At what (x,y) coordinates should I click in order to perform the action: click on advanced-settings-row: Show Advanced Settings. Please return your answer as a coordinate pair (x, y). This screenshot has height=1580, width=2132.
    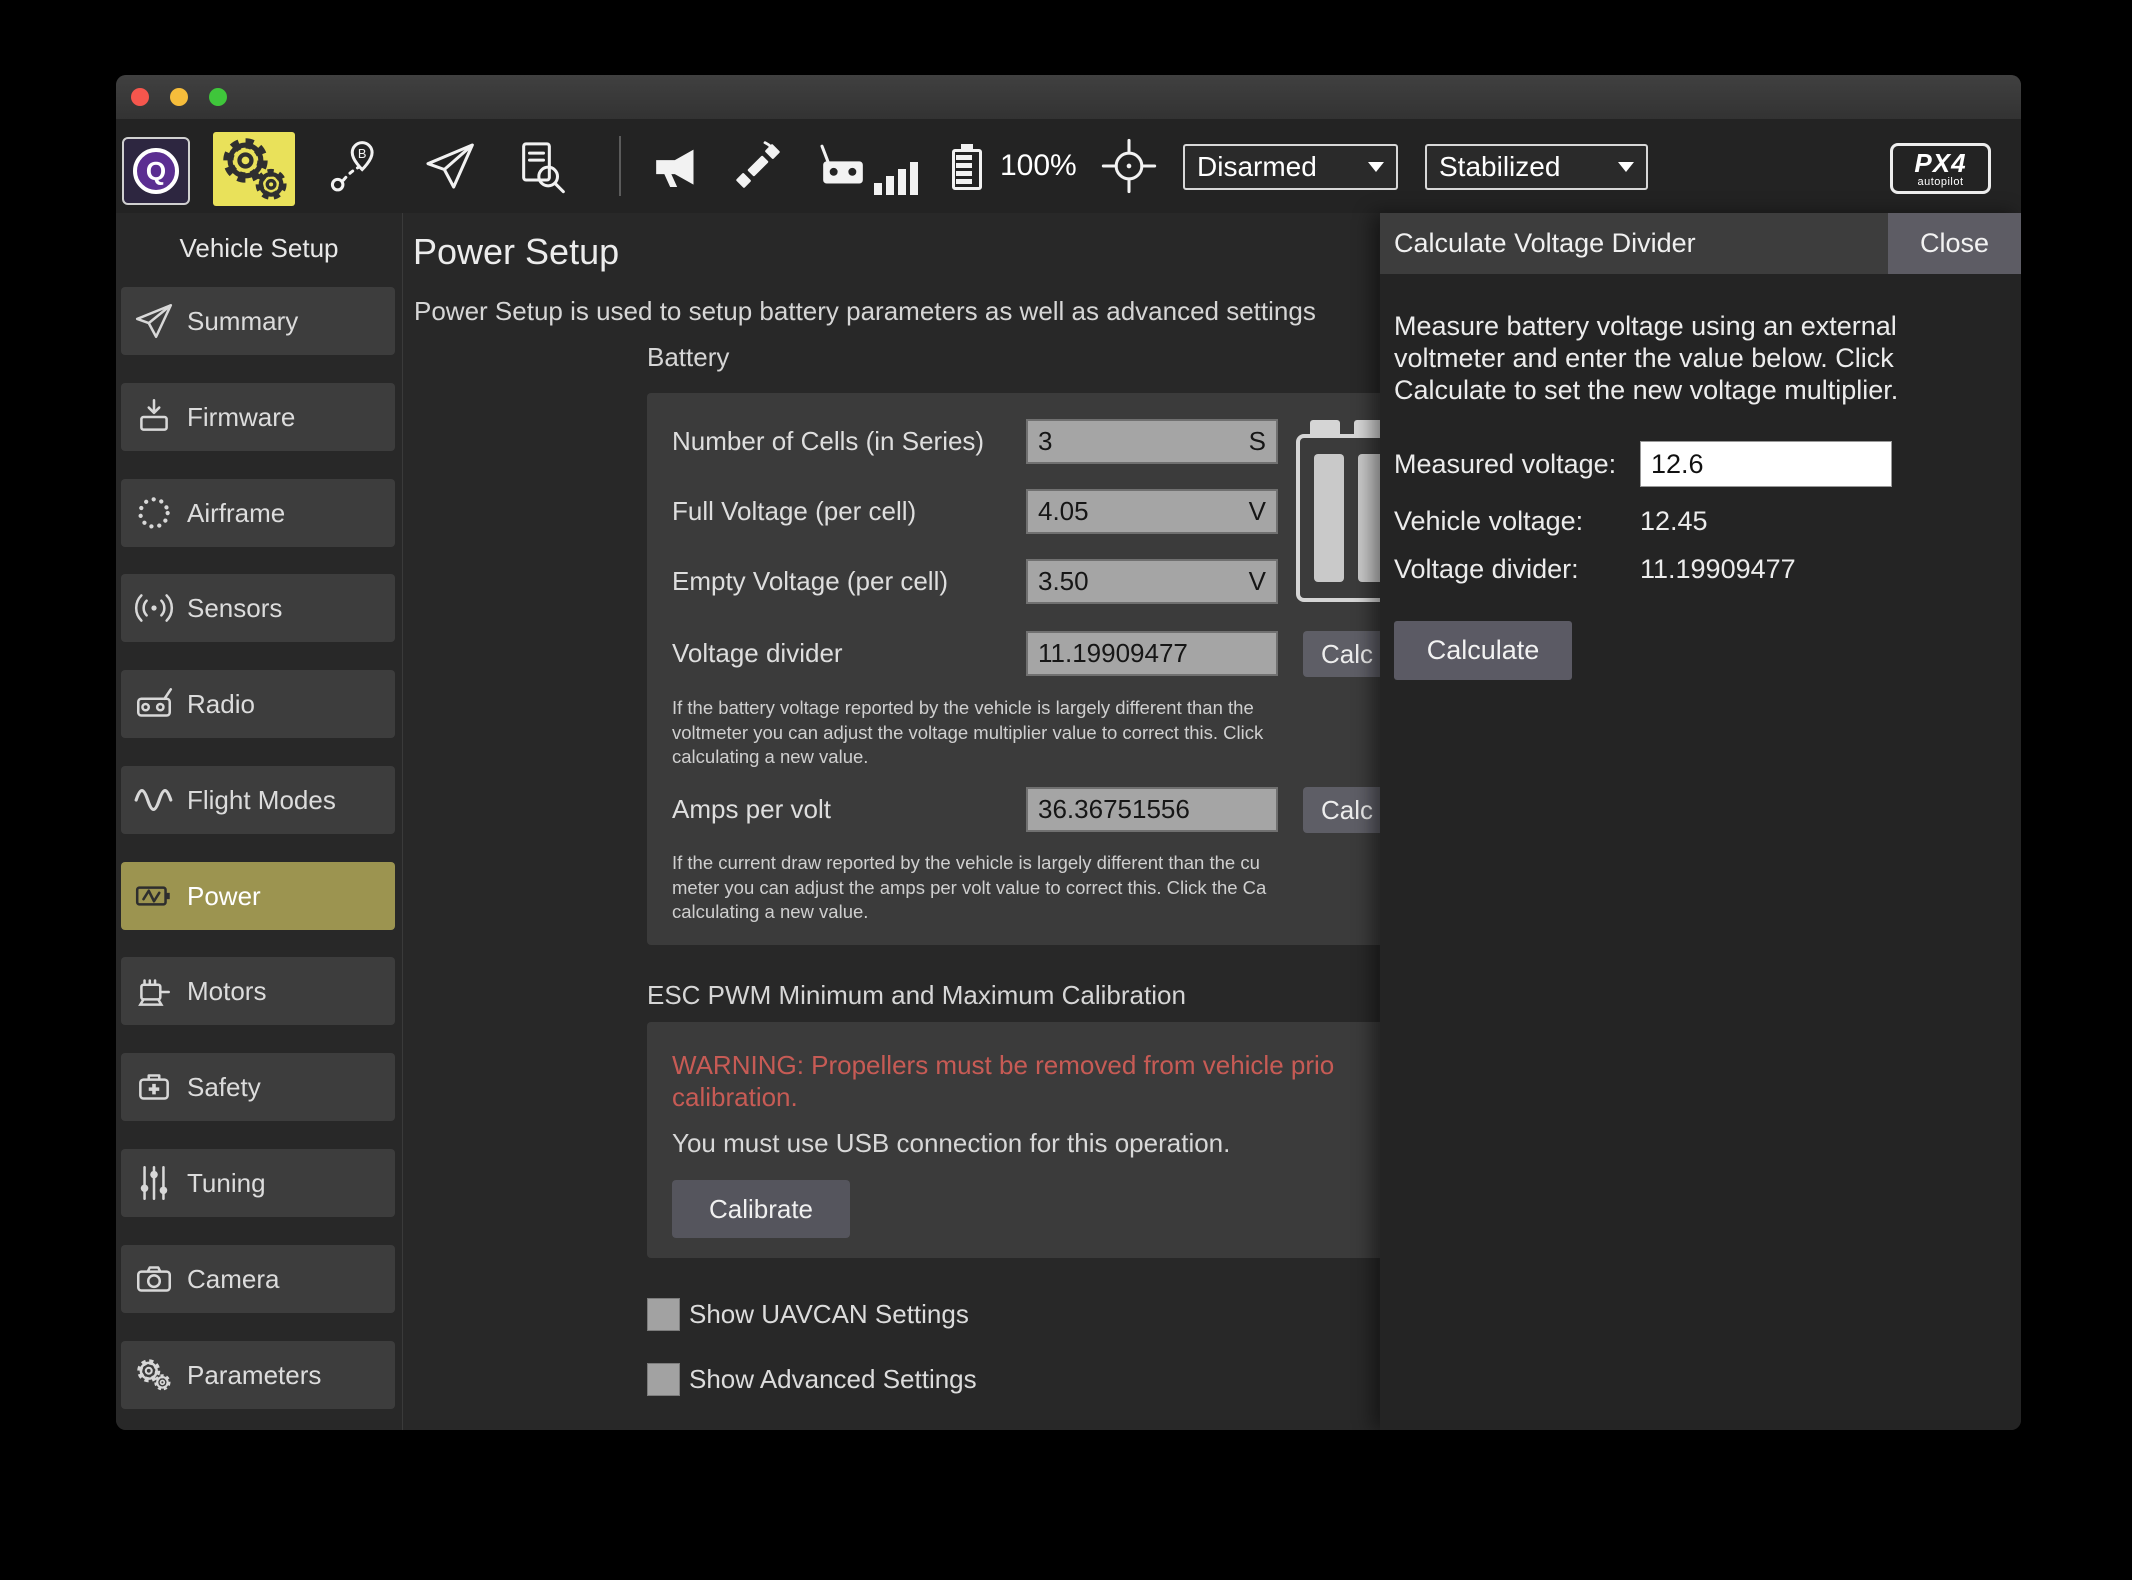
    Looking at the image, I should click on (812, 1379).